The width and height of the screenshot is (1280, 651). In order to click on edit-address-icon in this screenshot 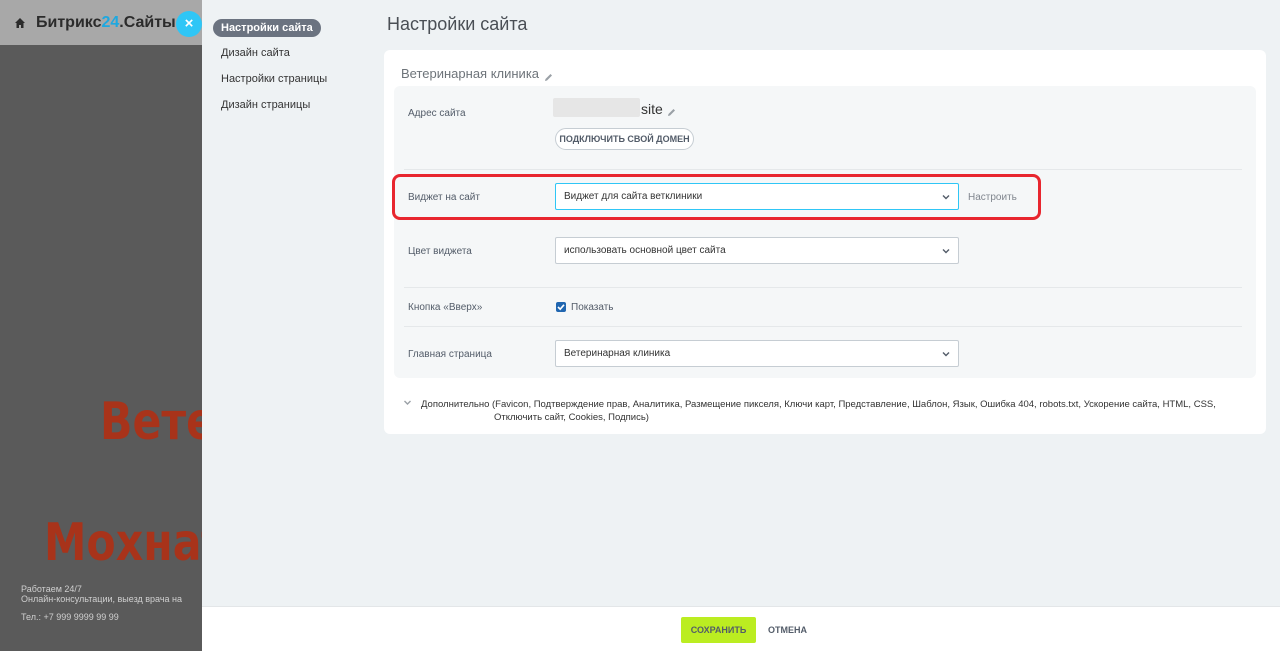, I will do `click(671, 113)`.